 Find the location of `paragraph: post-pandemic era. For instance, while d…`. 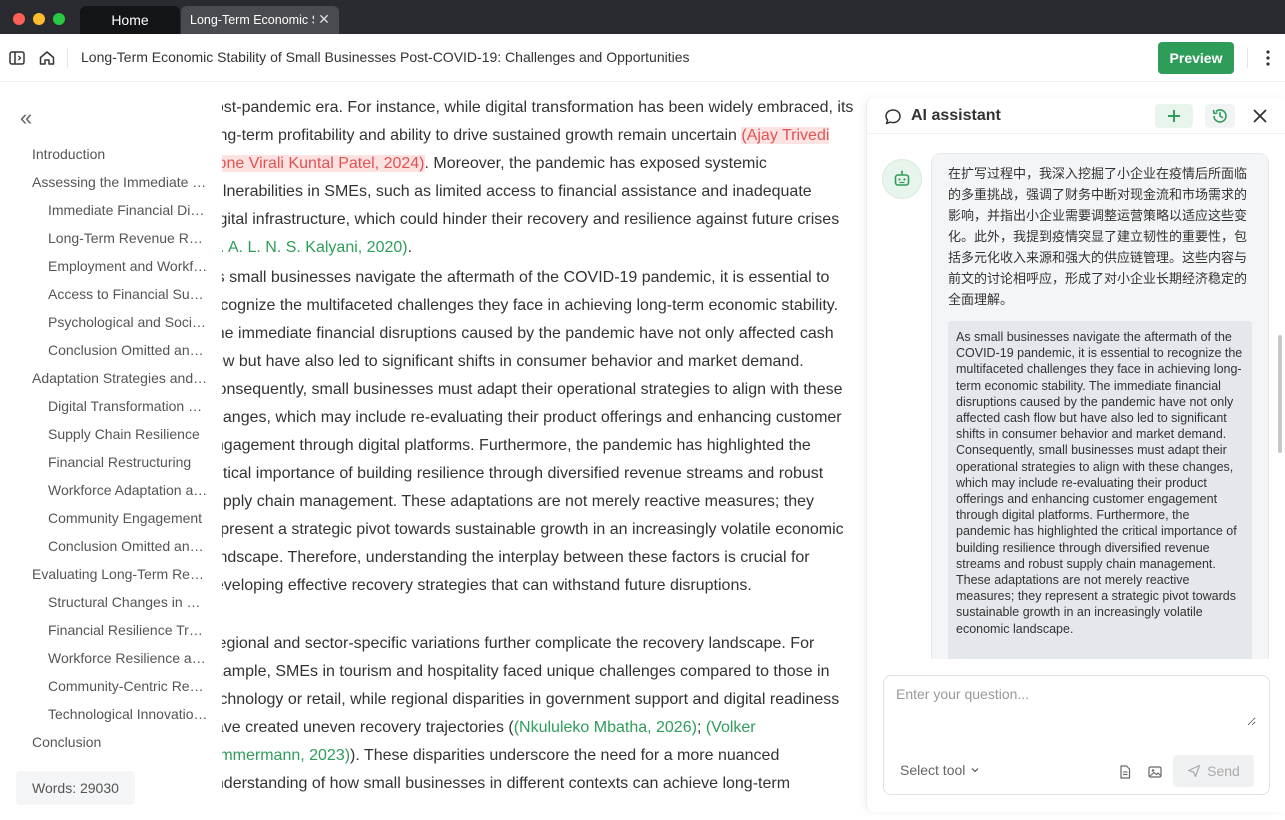

paragraph: post-pandemic era. For instance, while d… is located at coordinates (539, 178).